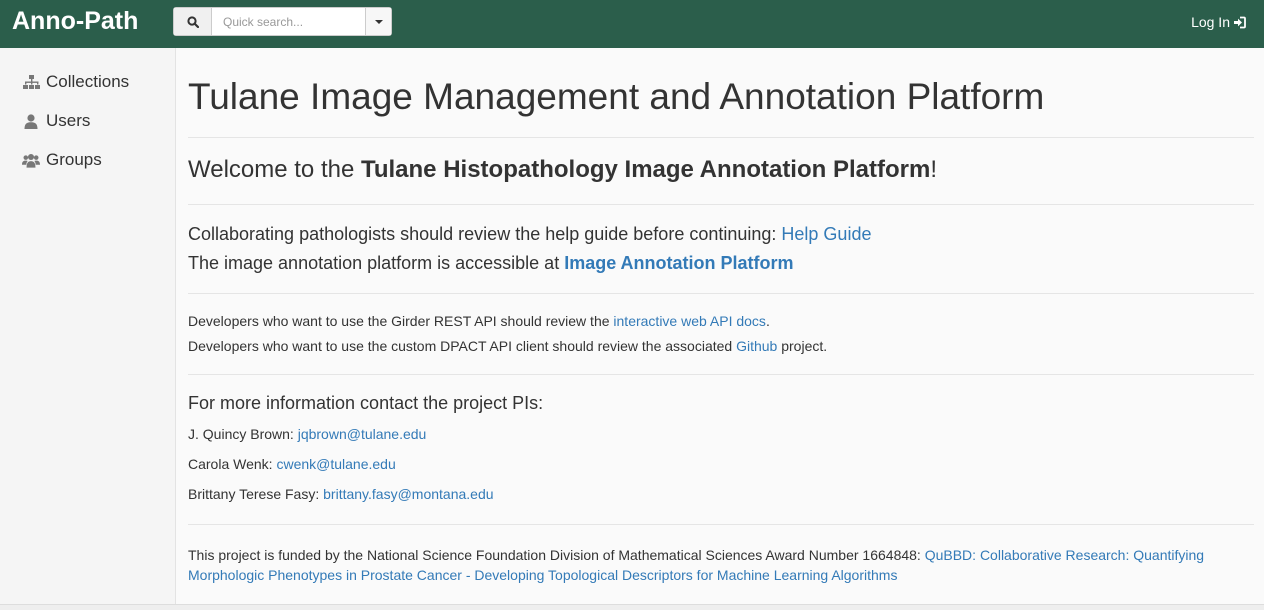 Image resolution: width=1264 pixels, height=610 pixels. I want to click on search-icon, so click(192, 21).